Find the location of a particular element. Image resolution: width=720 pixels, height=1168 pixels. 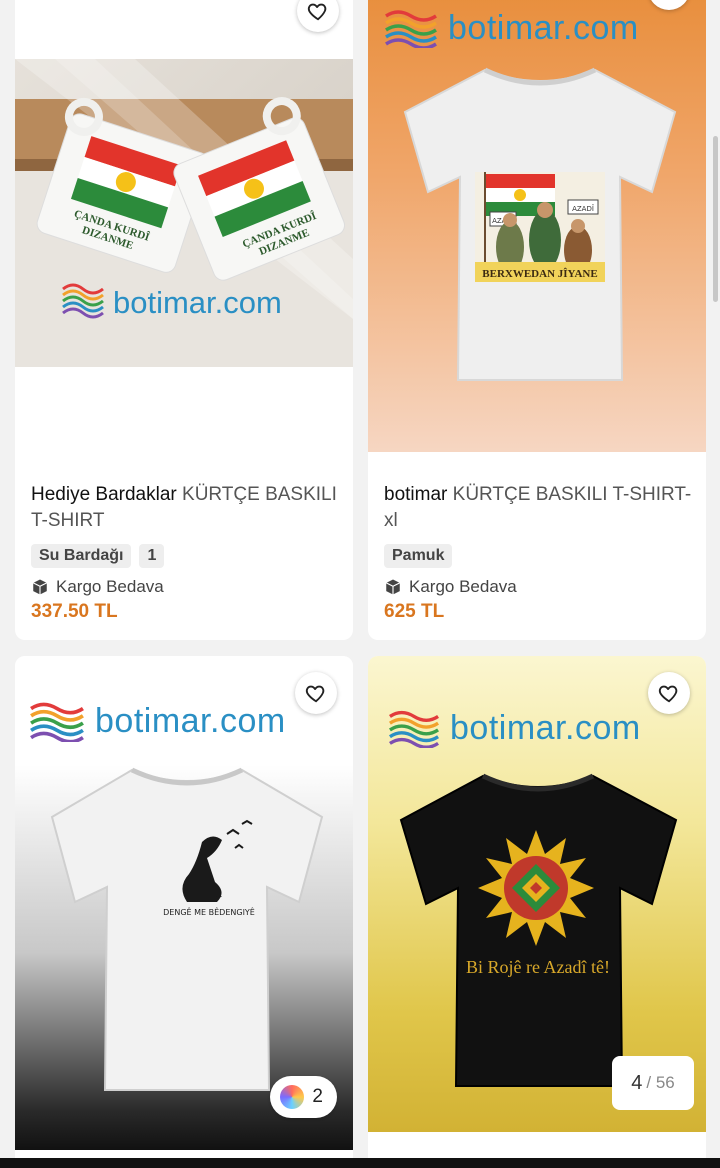

system-nav-bar is located at coordinates (360, 1163).